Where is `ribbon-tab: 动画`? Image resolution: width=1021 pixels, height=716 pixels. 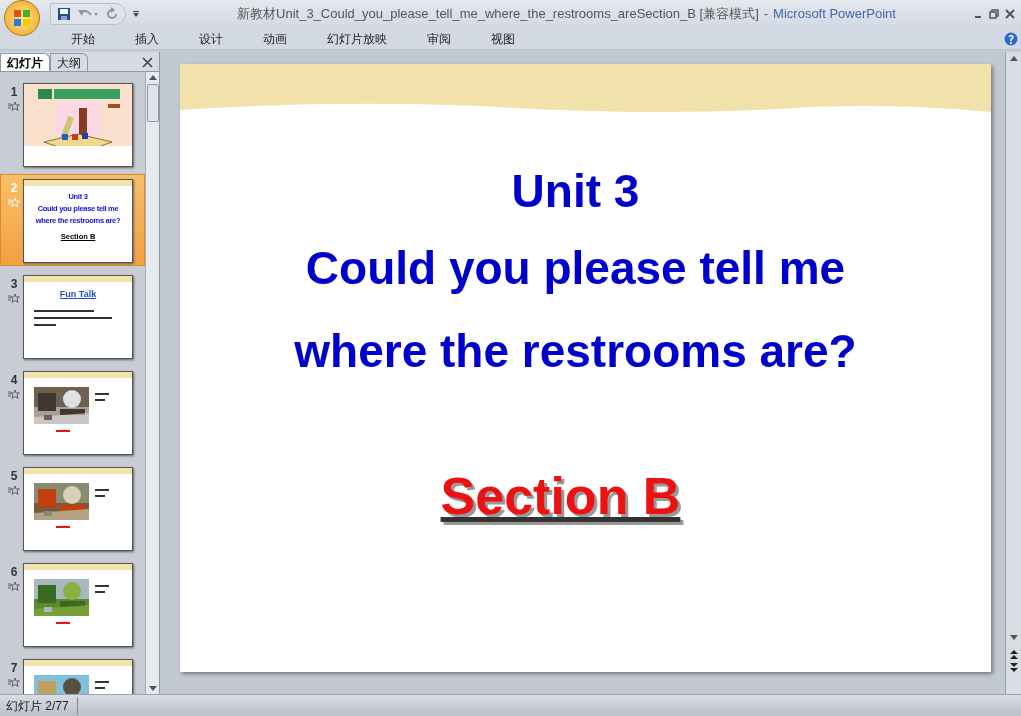 ribbon-tab: 动画 is located at coordinates (275, 38).